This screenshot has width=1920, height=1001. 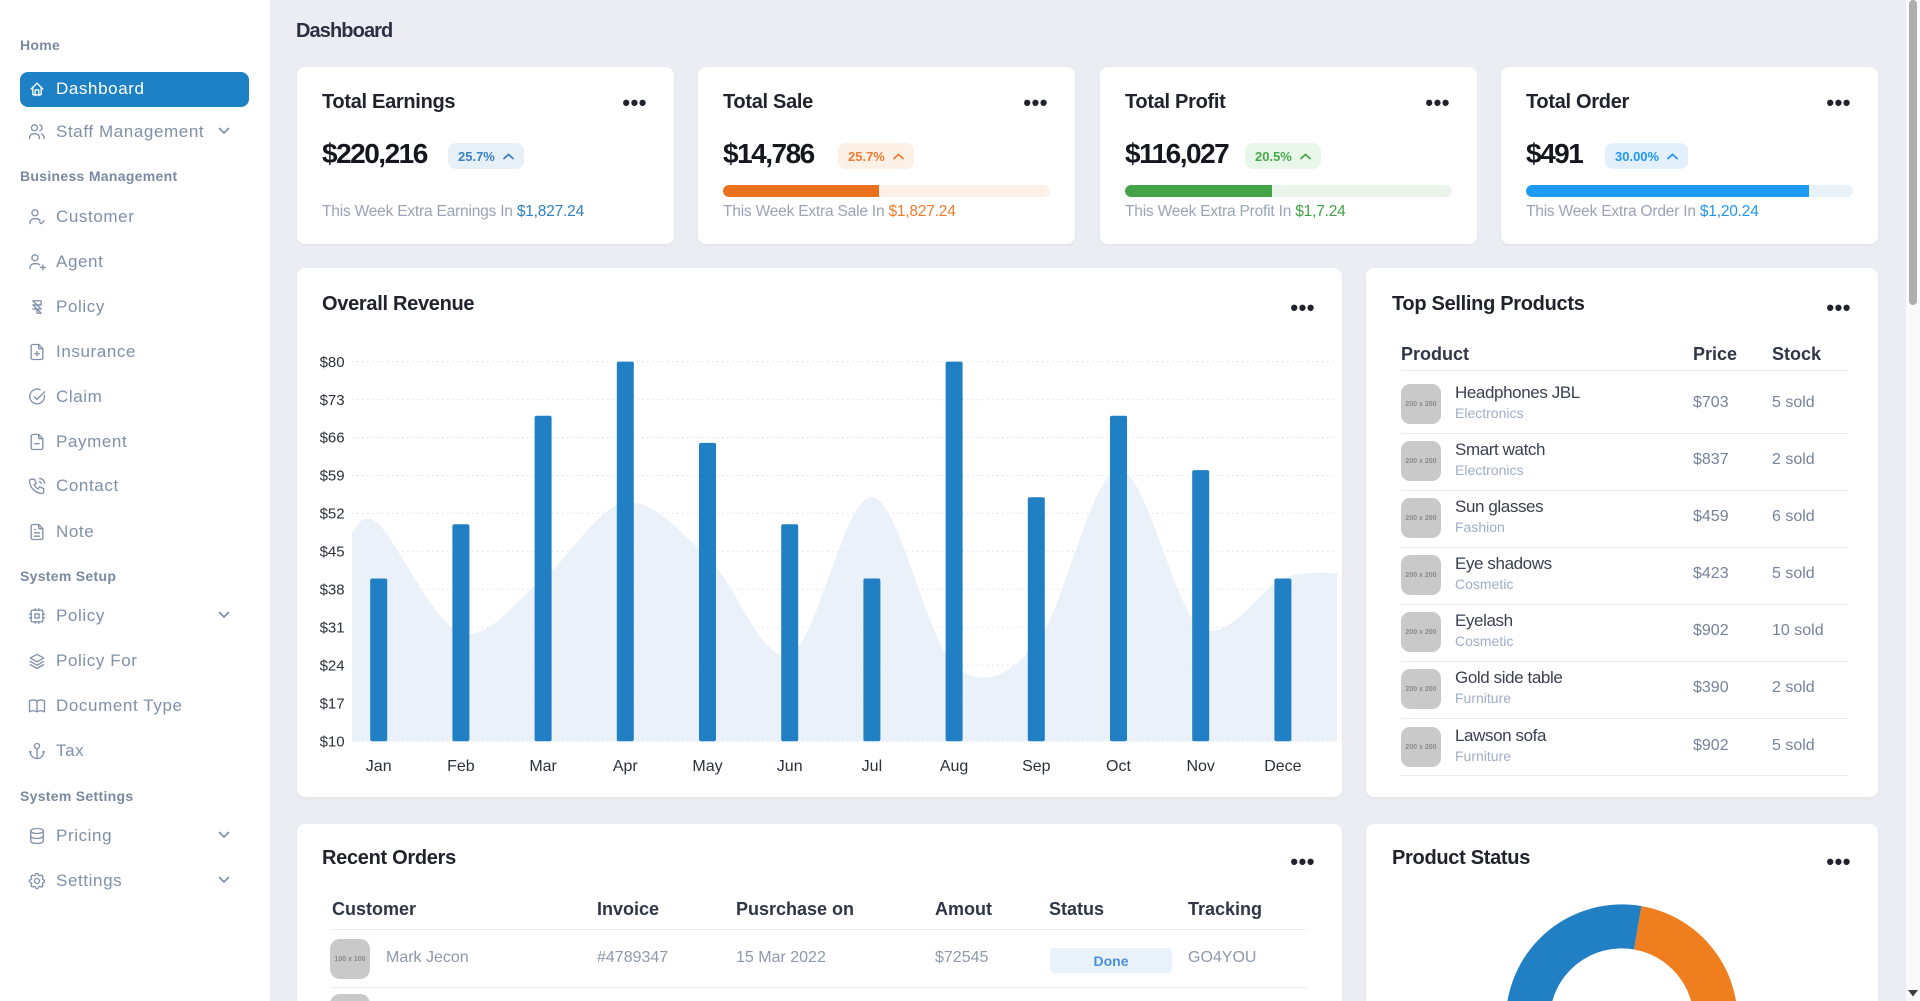 I want to click on svg-text: $45, so click(x=332, y=552).